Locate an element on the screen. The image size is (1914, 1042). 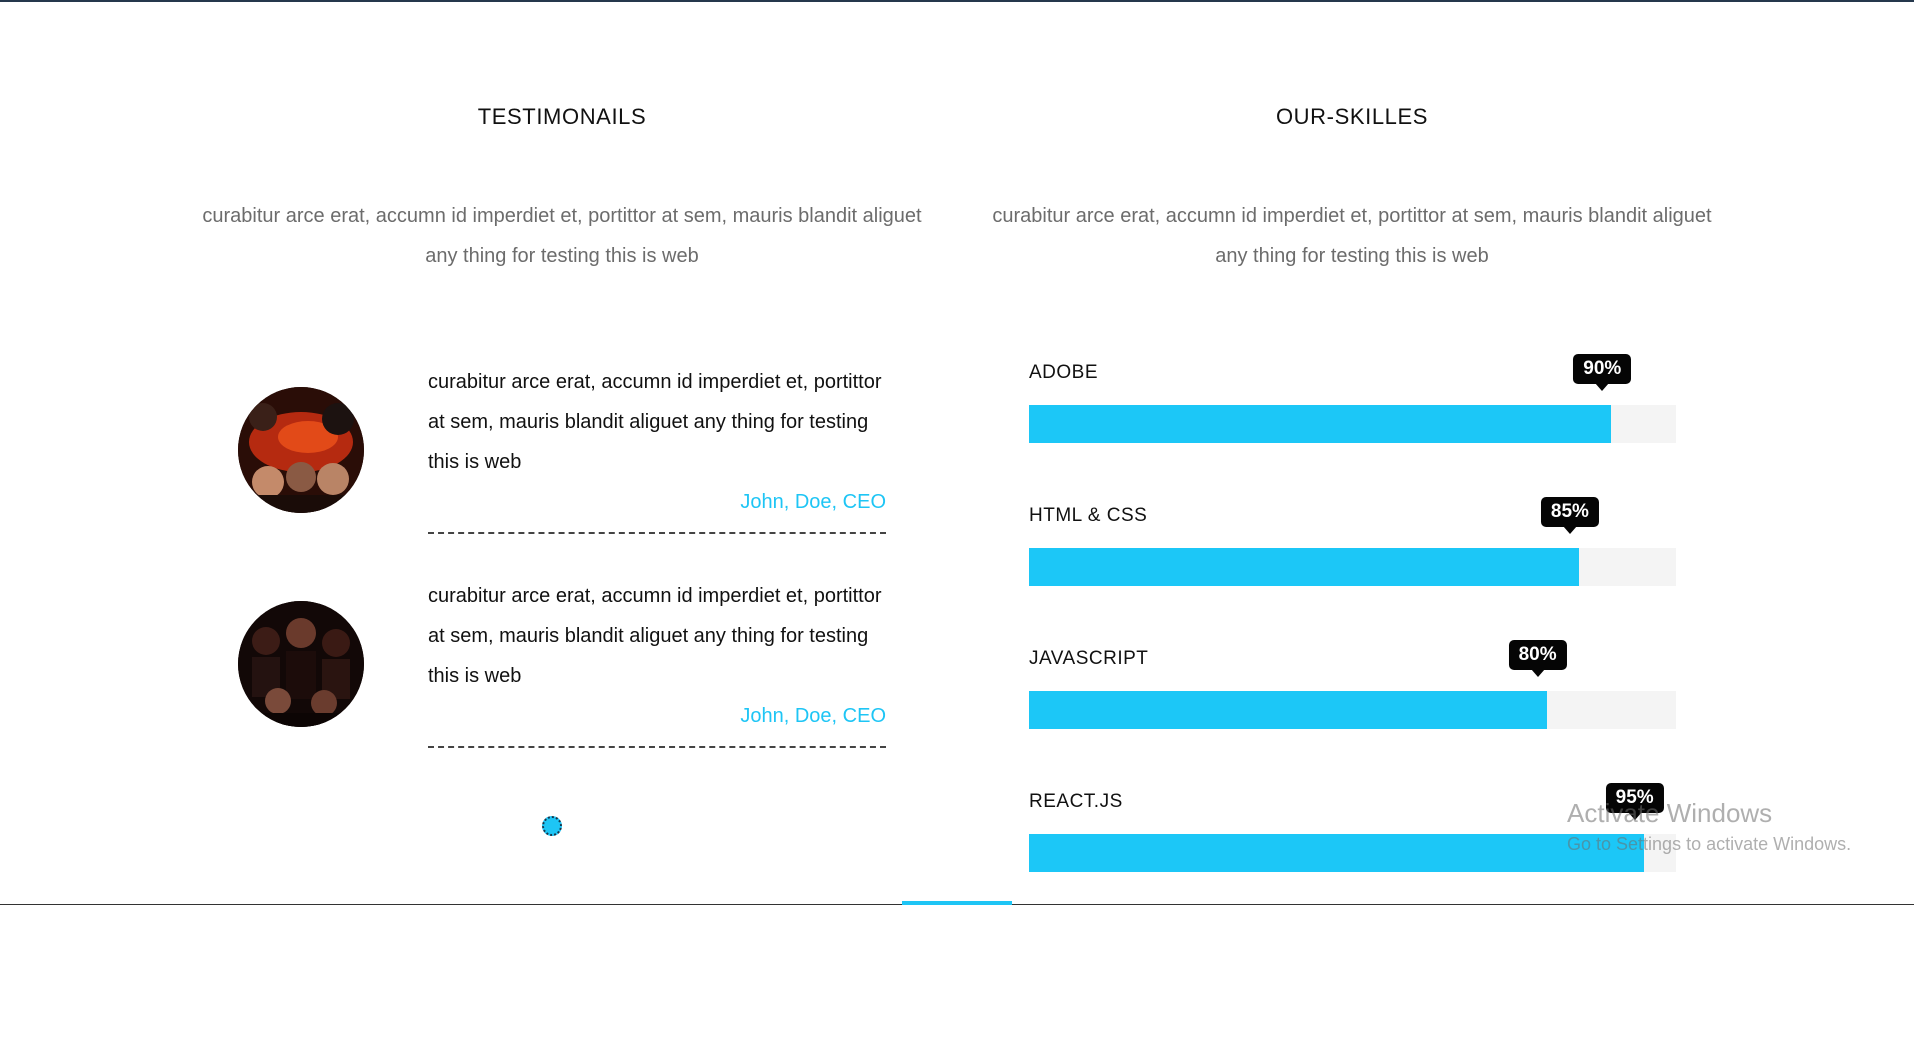
skill-label: REACT.JS is located at coordinates (1076, 801).